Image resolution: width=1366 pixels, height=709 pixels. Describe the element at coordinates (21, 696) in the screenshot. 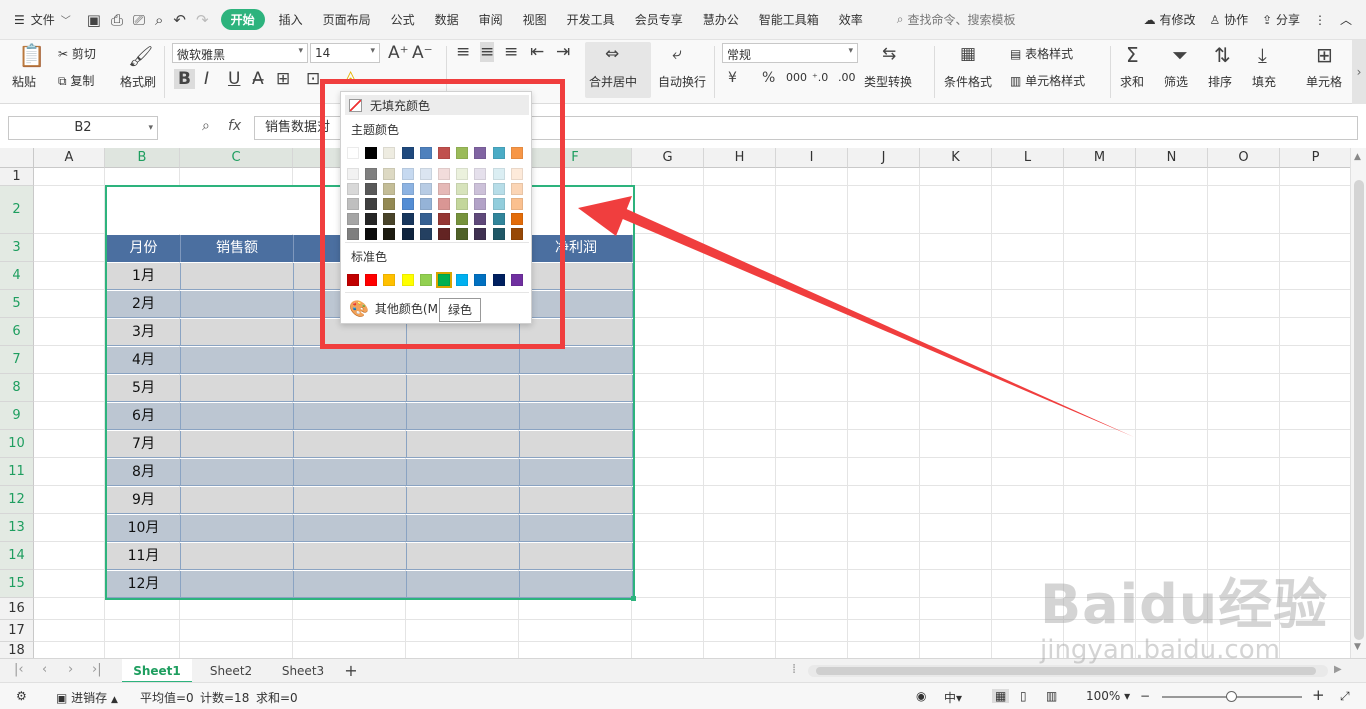

I see `macro-icon: ⚙` at that location.